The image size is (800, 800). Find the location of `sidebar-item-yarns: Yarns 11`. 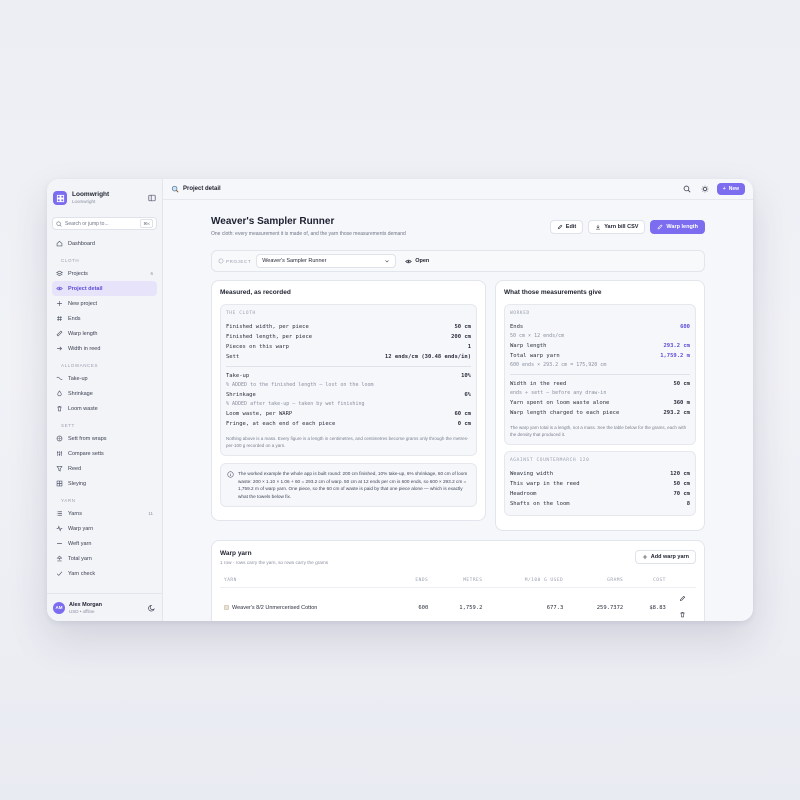

sidebar-item-yarns: Yarns 11 is located at coordinates (104, 513).